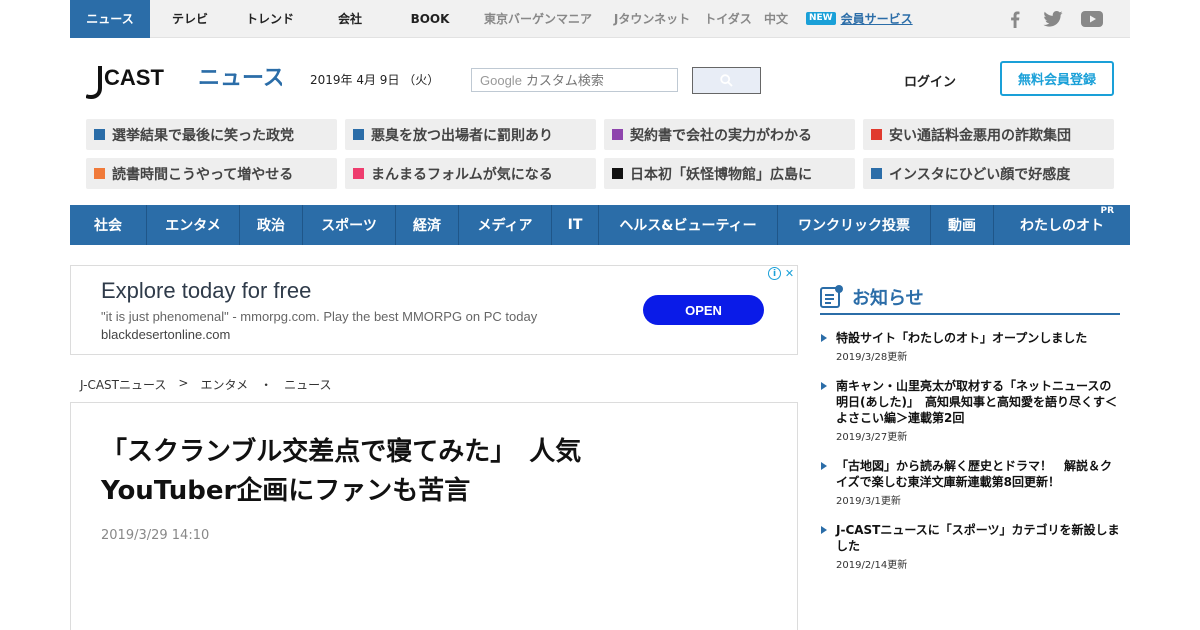 The width and height of the screenshot is (1200, 630). What do you see at coordinates (240, 78) in the screenshot?
I see `svg-text: ニュース` at bounding box center [240, 78].